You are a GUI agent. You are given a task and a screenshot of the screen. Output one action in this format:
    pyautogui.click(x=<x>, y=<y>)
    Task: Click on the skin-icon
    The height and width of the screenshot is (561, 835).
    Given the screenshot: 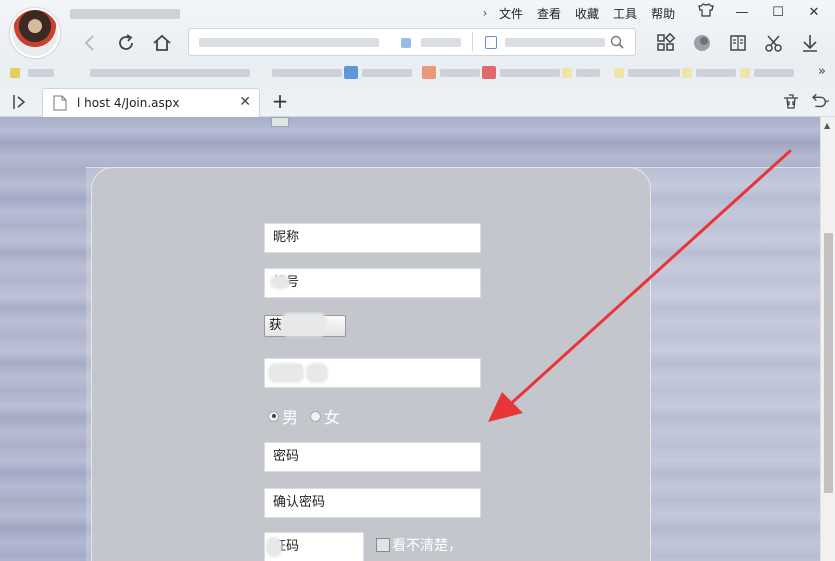 What is the action you would take?
    pyautogui.click(x=706, y=13)
    